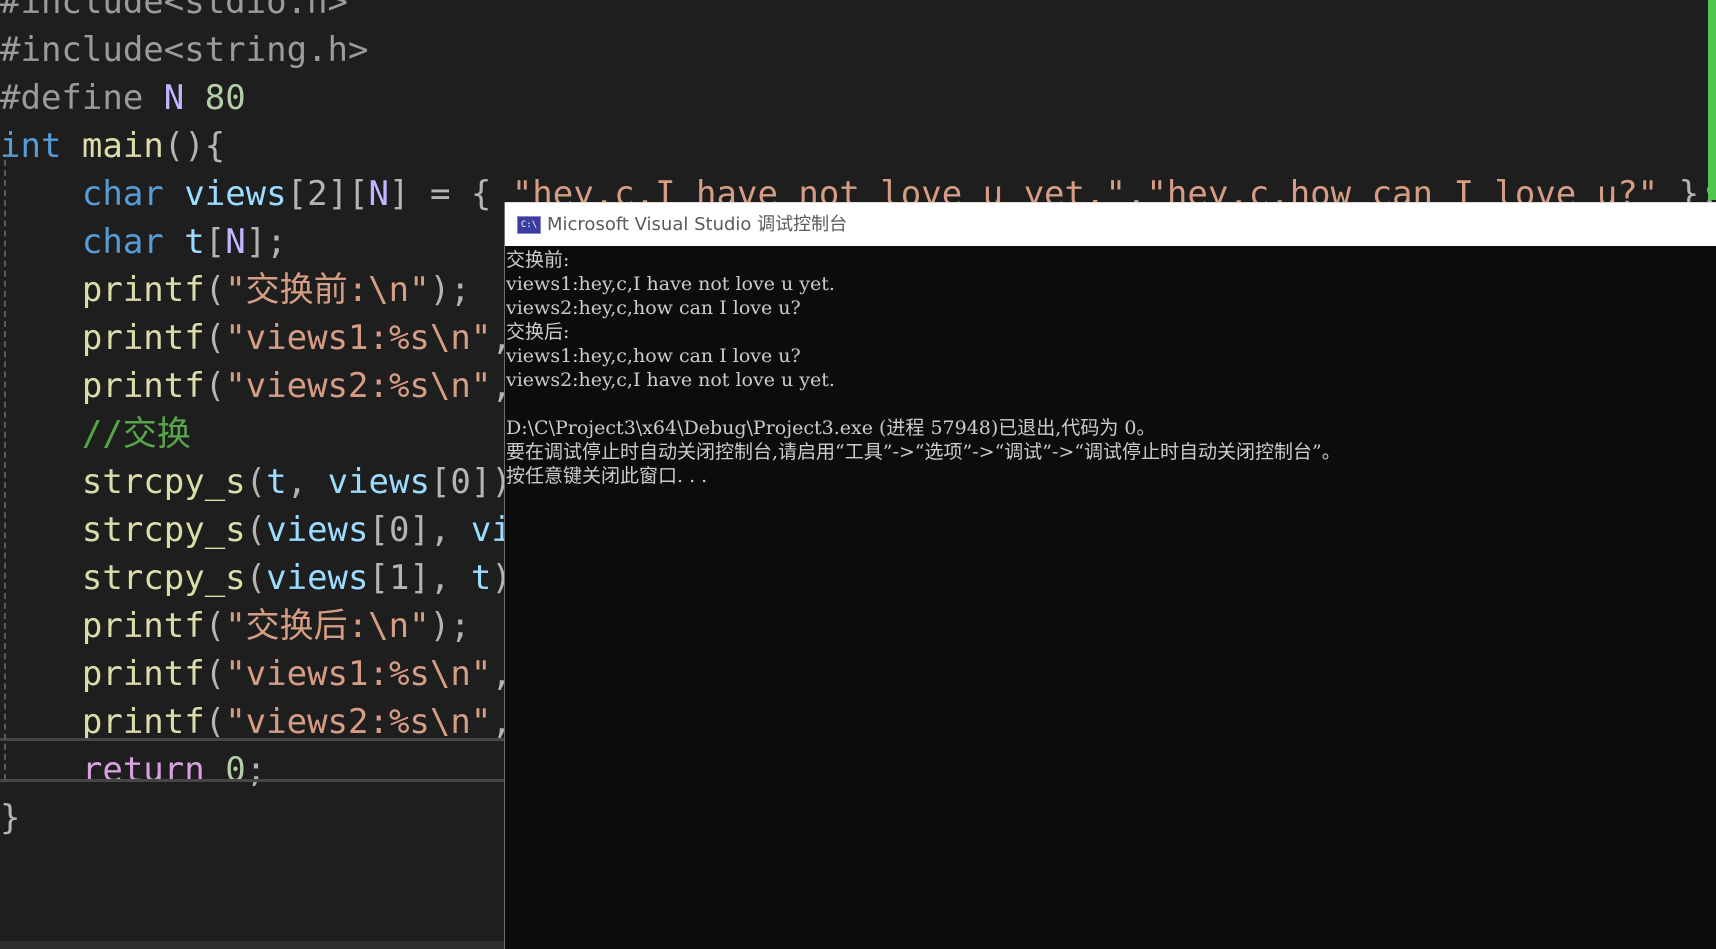 This screenshot has width=1716, height=949. I want to click on code-token: [0],, so click(419, 530).